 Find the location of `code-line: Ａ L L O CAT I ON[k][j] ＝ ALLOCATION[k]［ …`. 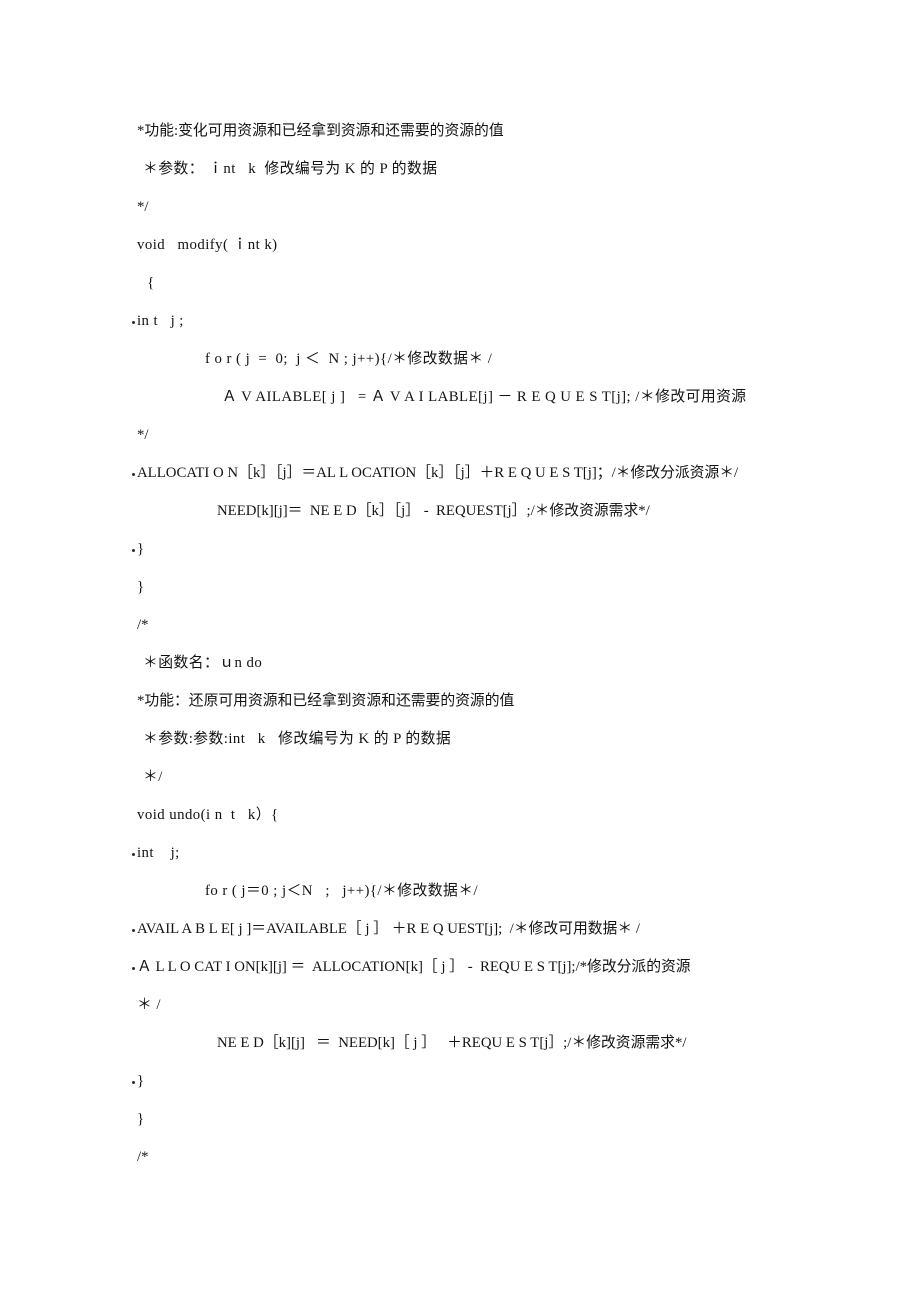

code-line: Ａ L L O CAT I ON[k][j] ＝ ALLOCATION[k]［ … is located at coordinates (484, 967).